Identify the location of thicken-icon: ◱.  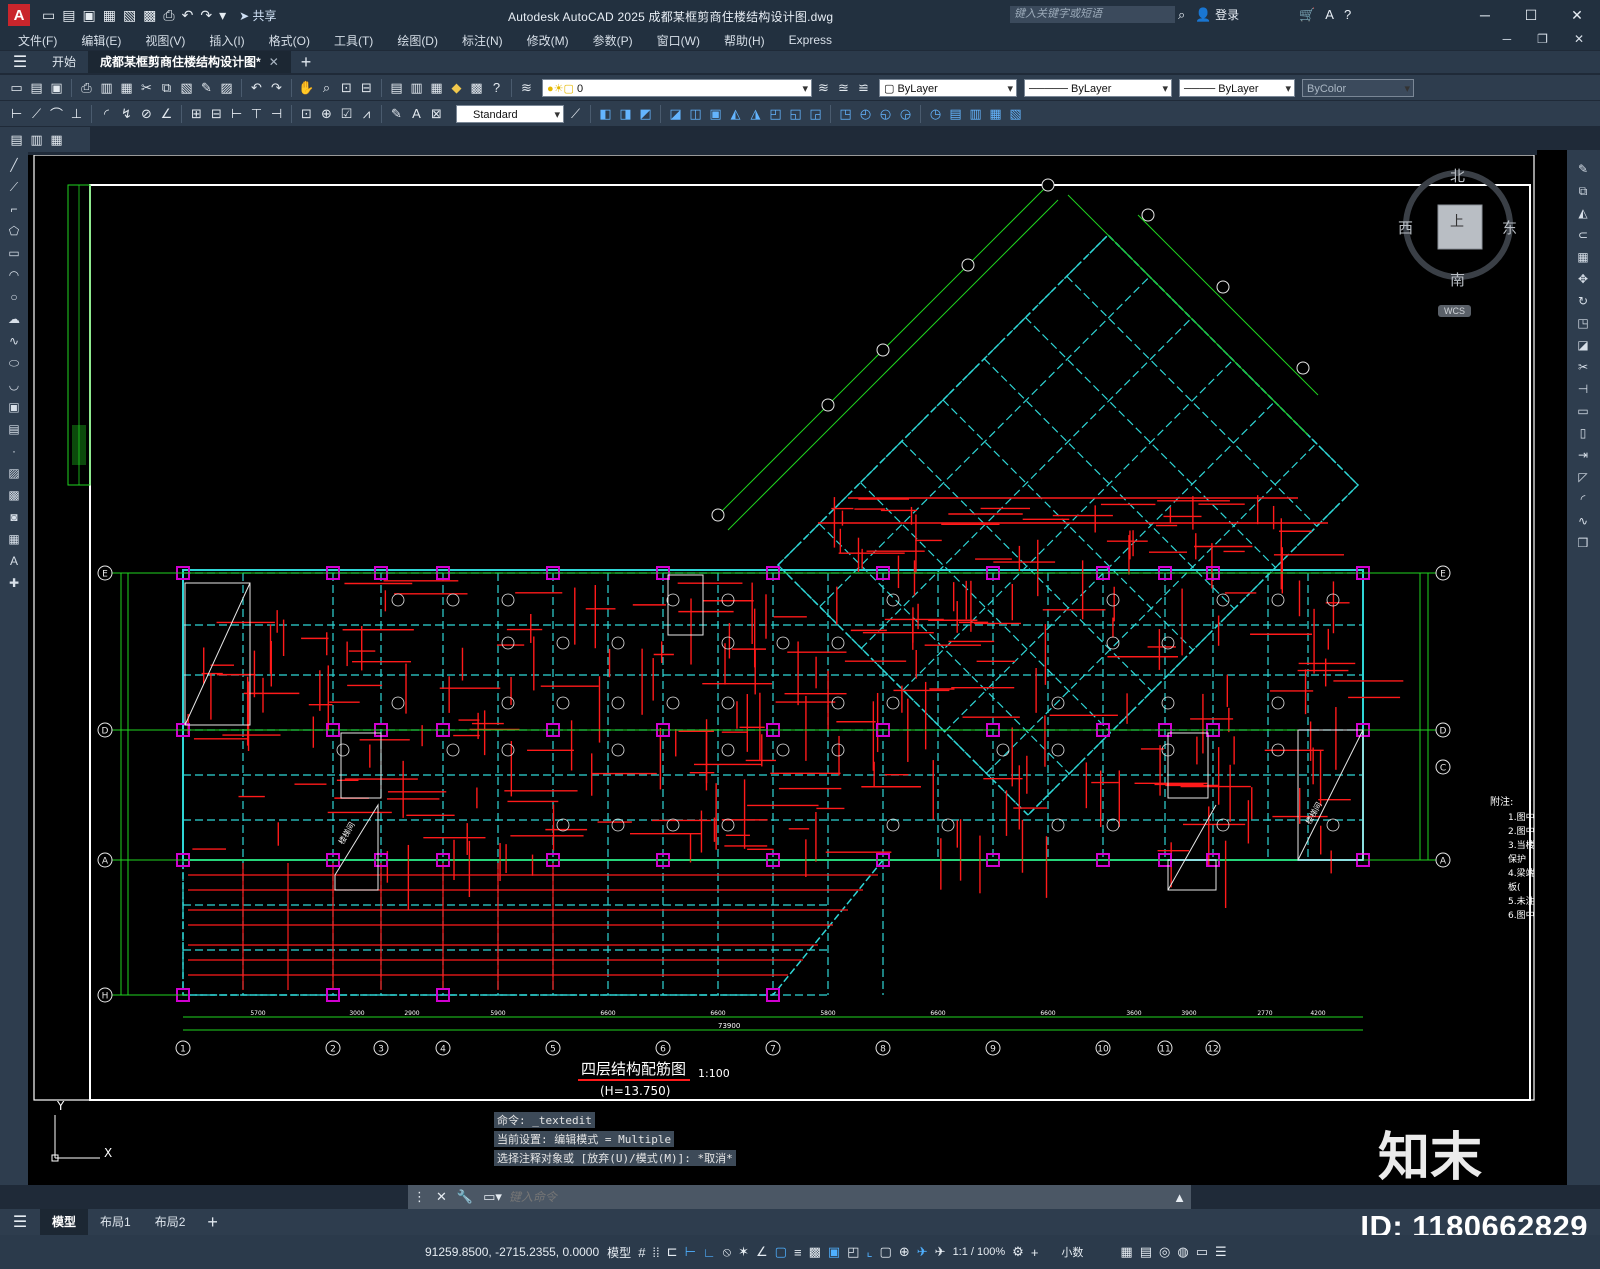
(795, 113).